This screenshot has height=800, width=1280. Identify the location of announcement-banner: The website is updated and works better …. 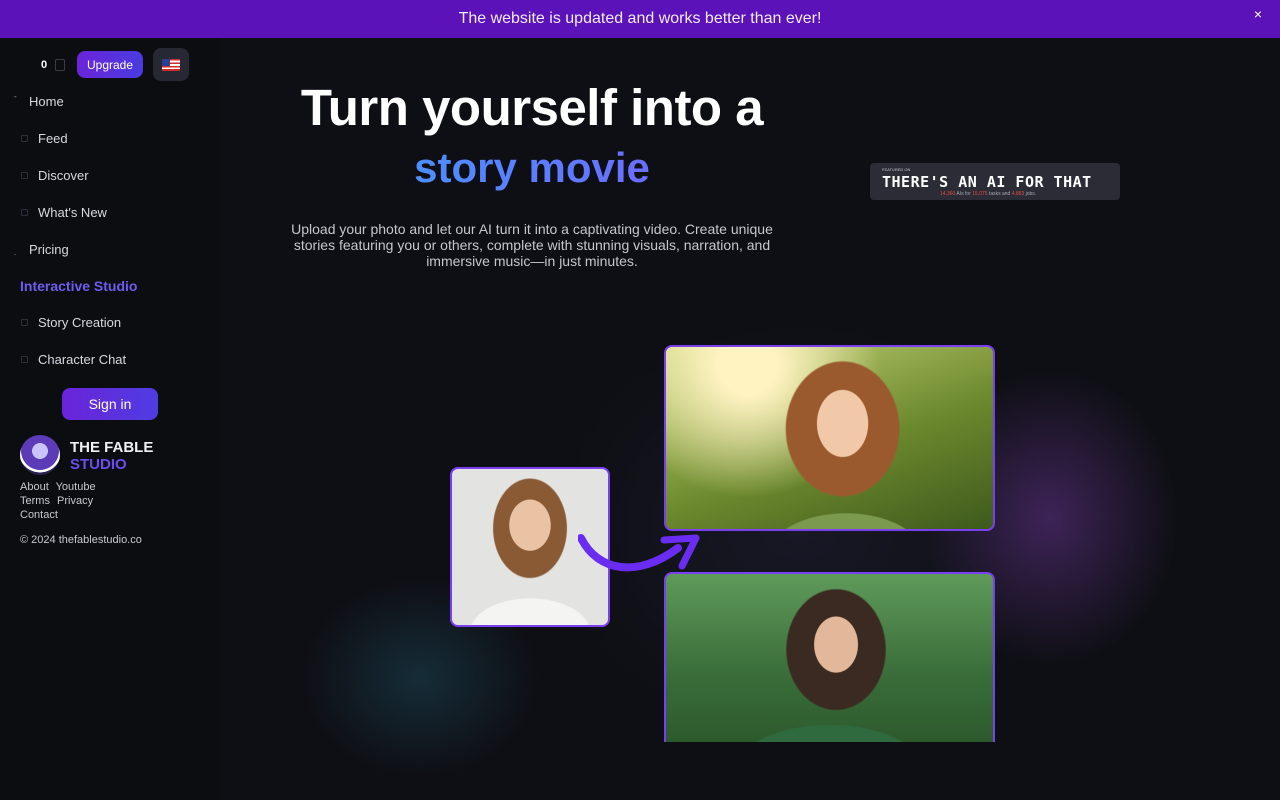
(640, 19).